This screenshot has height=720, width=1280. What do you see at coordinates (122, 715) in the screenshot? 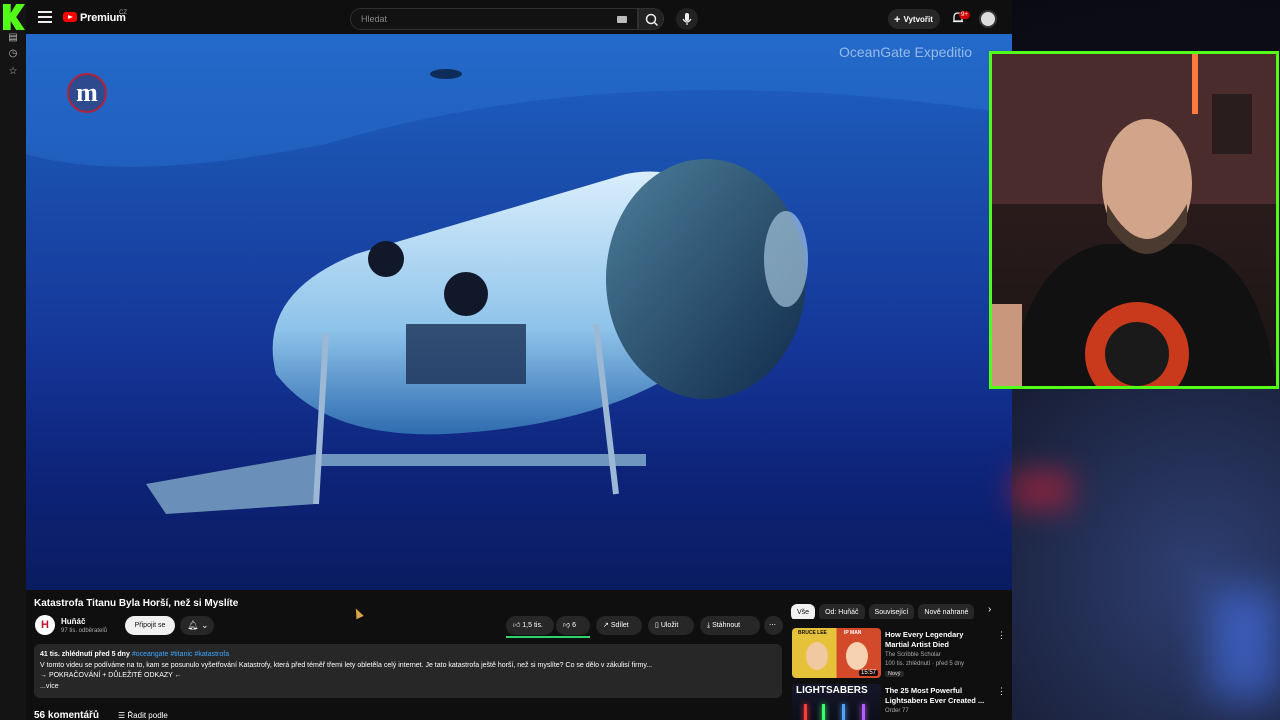
I see `sort-icon: ☰` at bounding box center [122, 715].